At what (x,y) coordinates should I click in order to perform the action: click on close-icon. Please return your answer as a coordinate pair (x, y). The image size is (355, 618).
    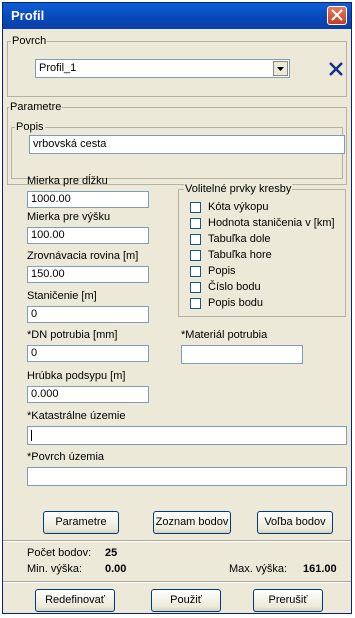
    Looking at the image, I should click on (337, 15).